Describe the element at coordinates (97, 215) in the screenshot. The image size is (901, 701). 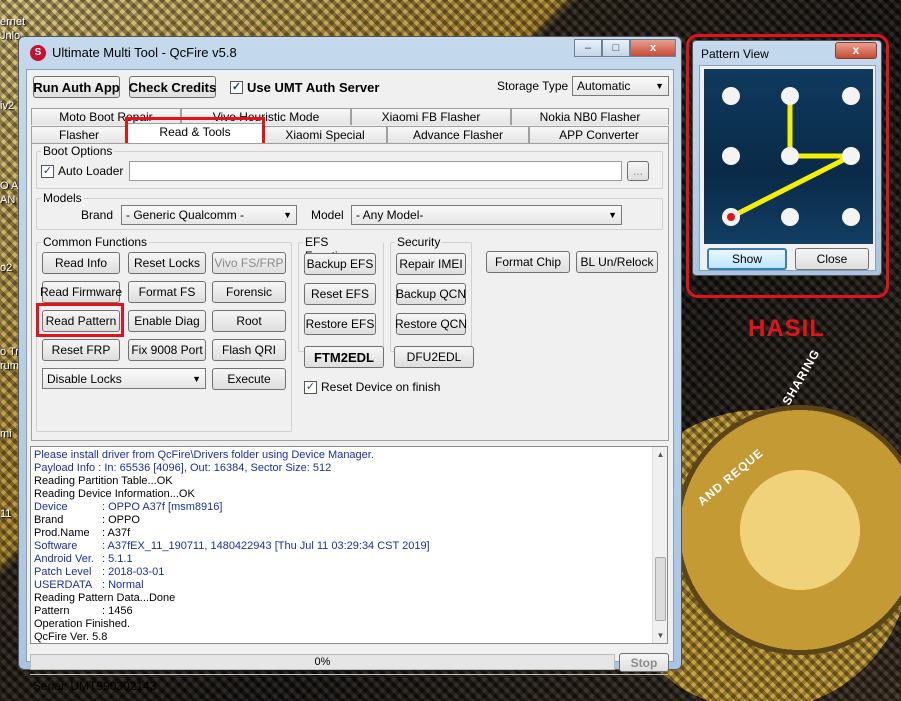
I see `brand-label: Brand` at that location.